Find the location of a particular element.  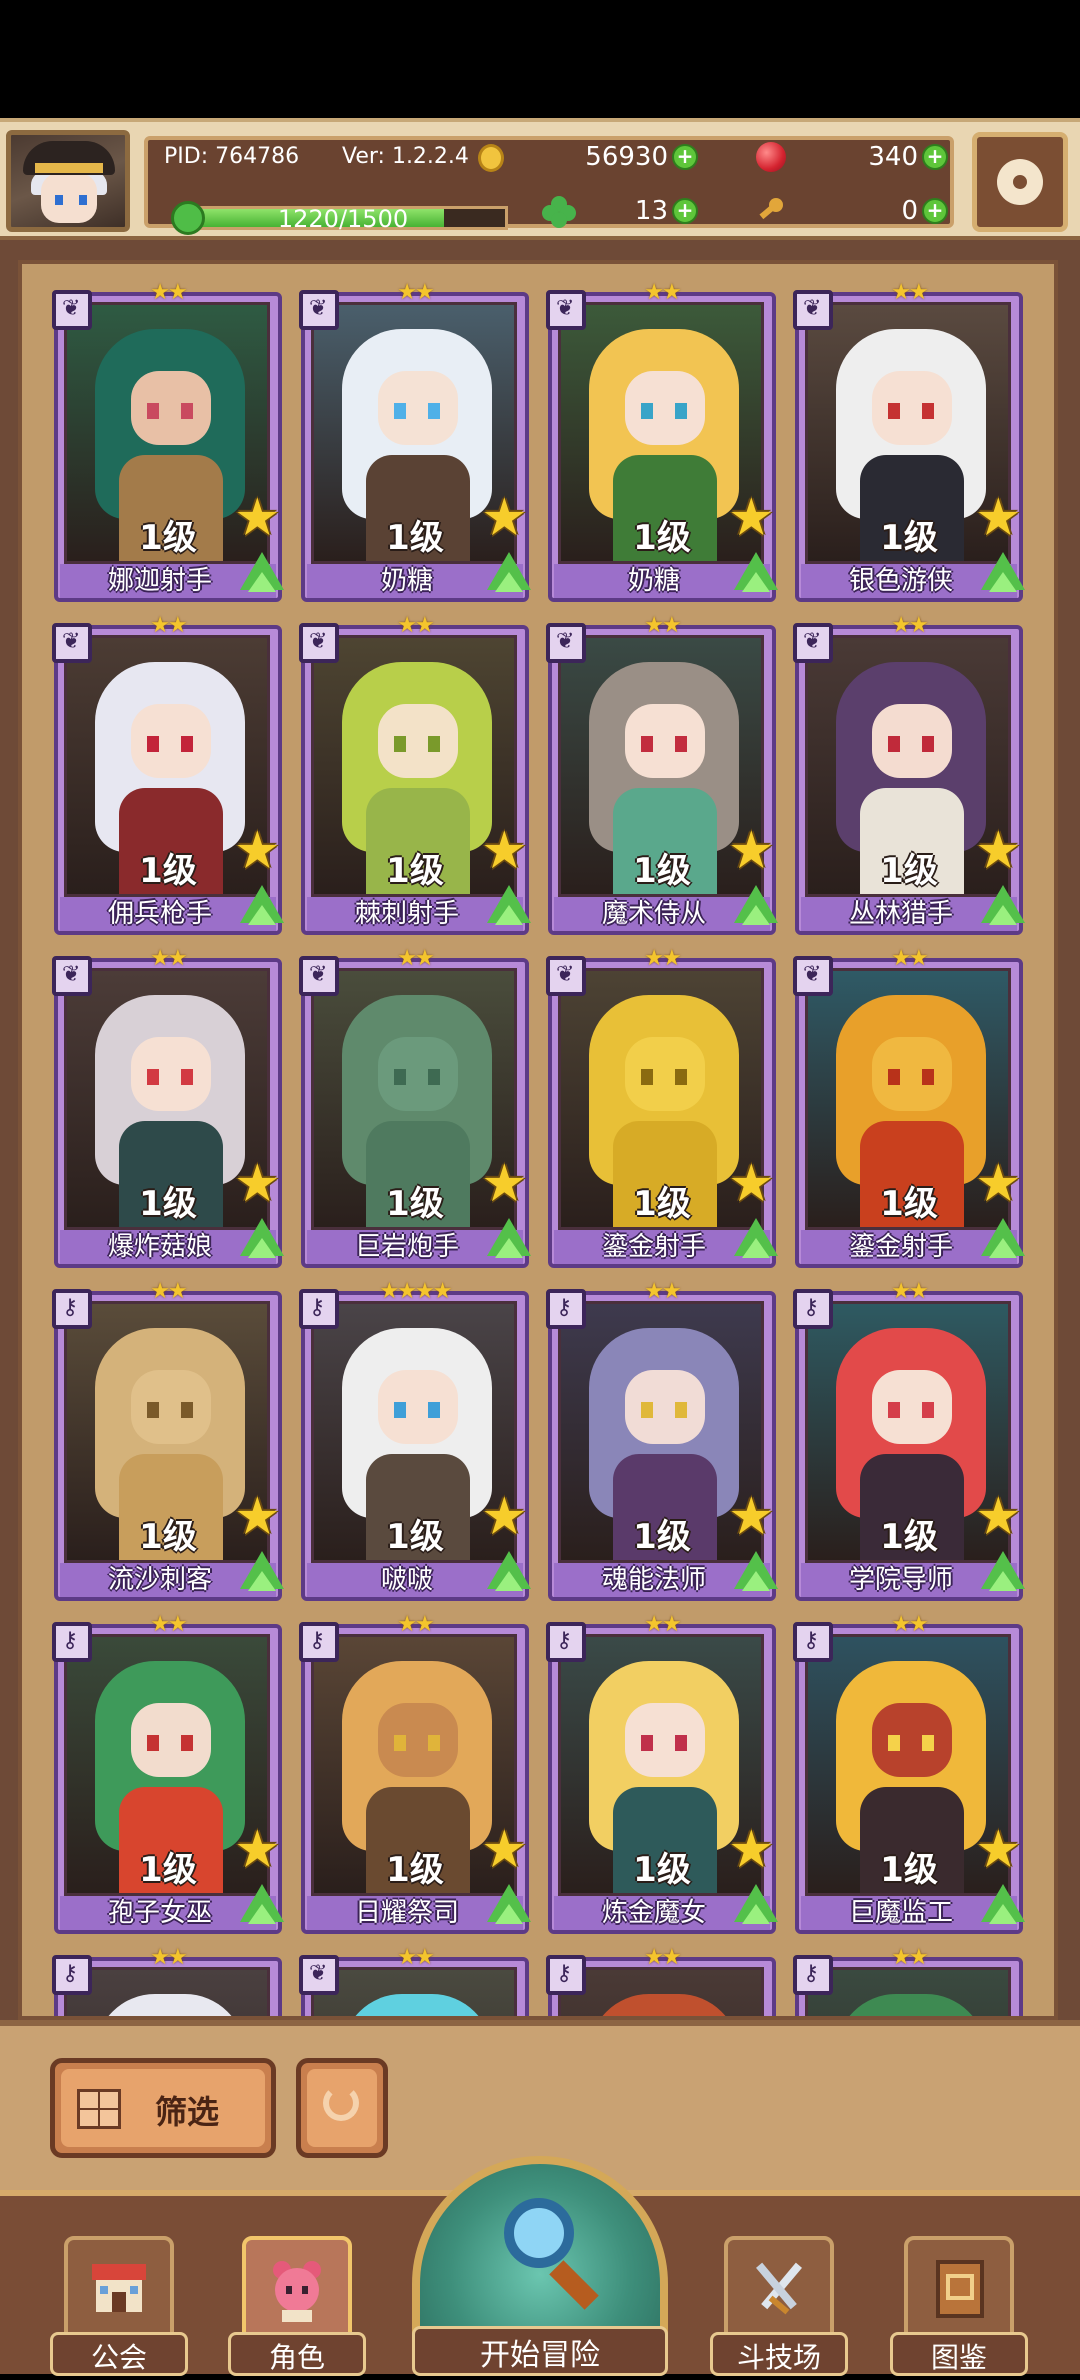

character-card: ★★ ⚷ 1级 流沙刺客 ★ is located at coordinates (168, 1440).